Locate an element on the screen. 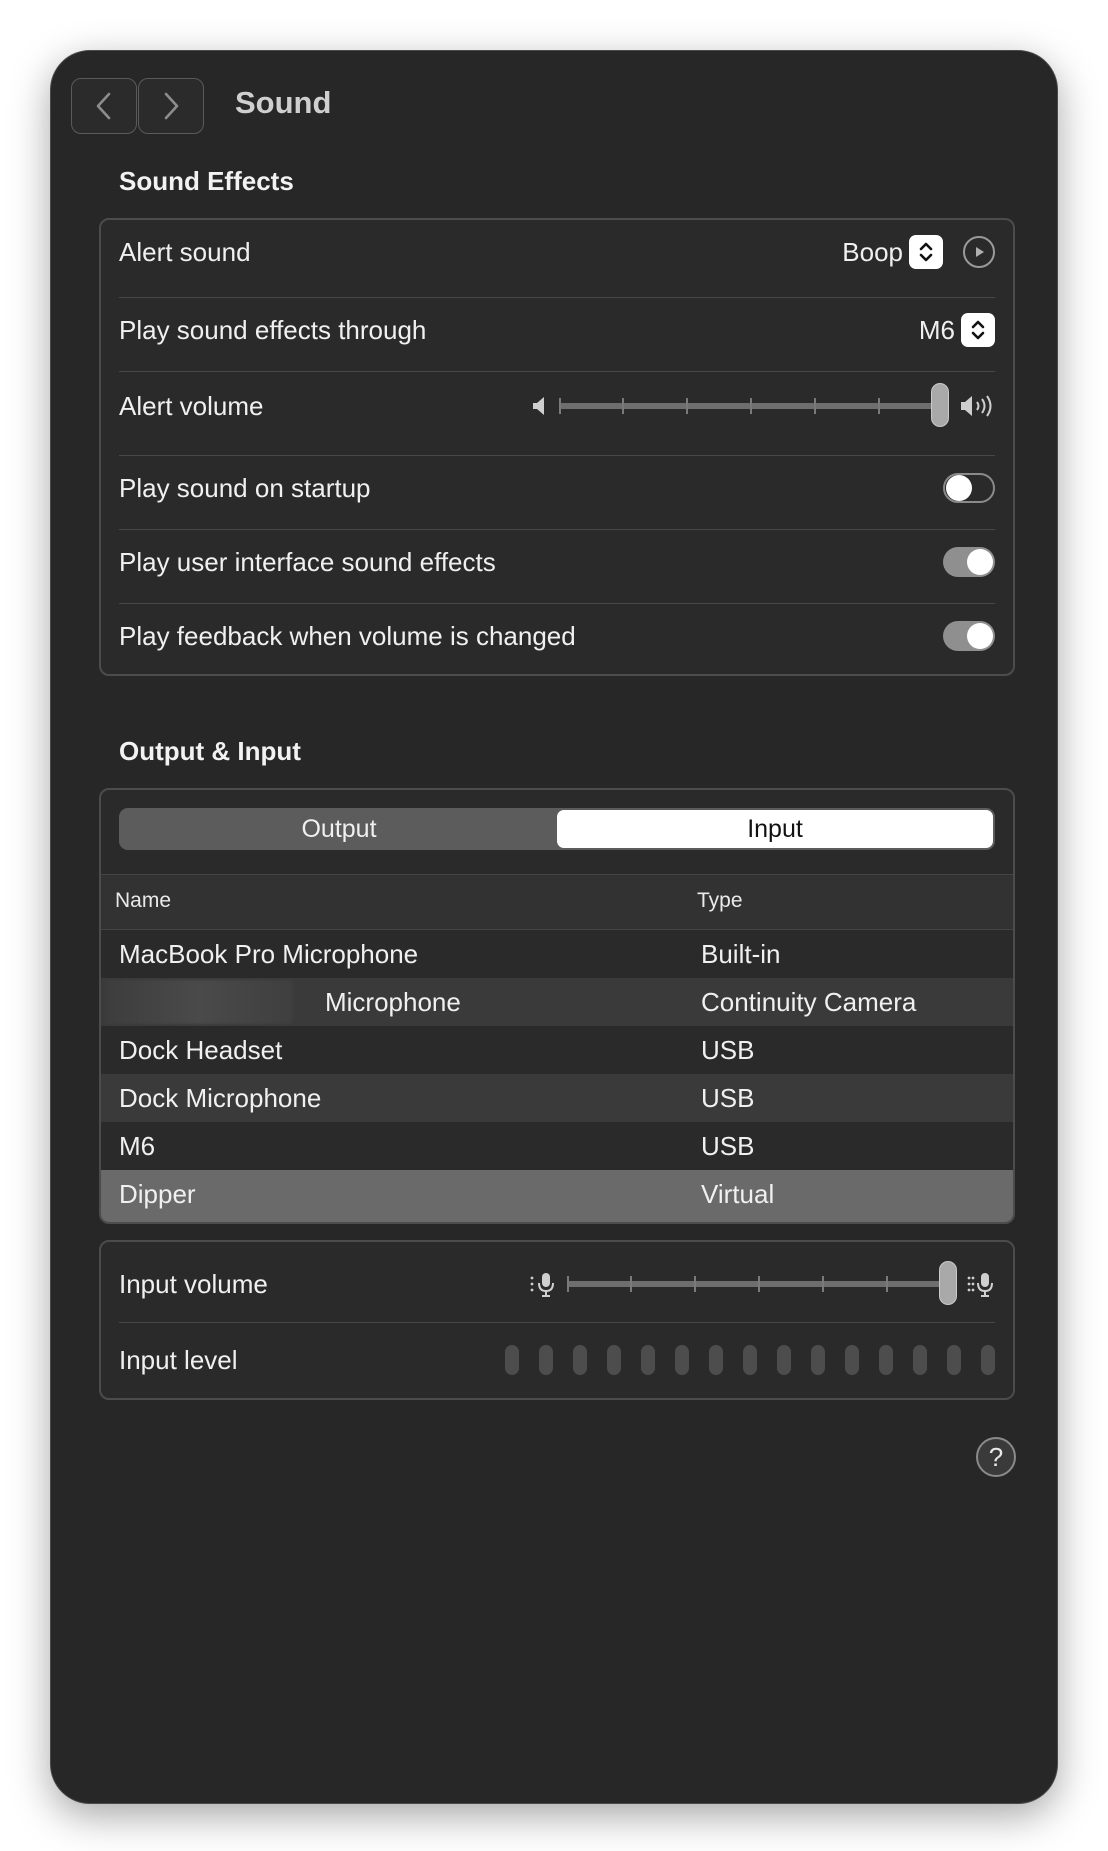 This screenshot has width=1108, height=1851. input-volume-thumb is located at coordinates (948, 1283).